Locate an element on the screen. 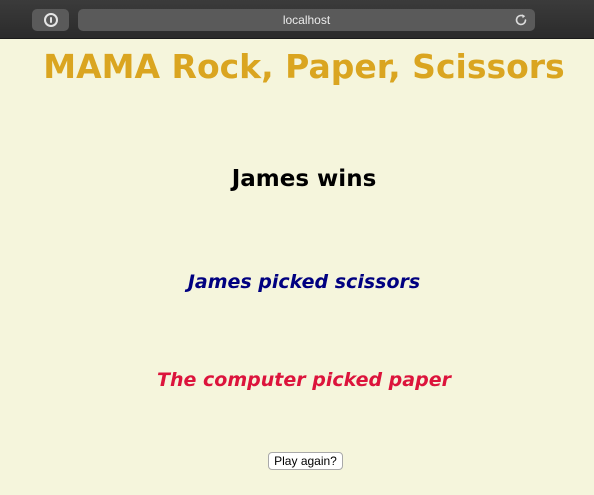 The width and height of the screenshot is (594, 495). reload-icon is located at coordinates (521, 20).